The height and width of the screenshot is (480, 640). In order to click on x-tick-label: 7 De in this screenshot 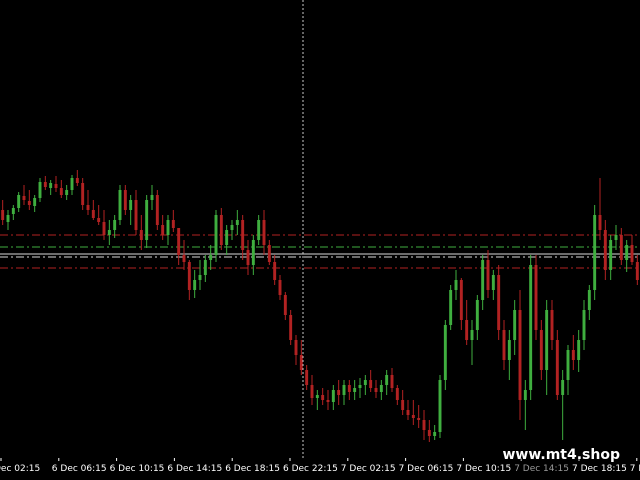, I will do `click(635, 469)`.